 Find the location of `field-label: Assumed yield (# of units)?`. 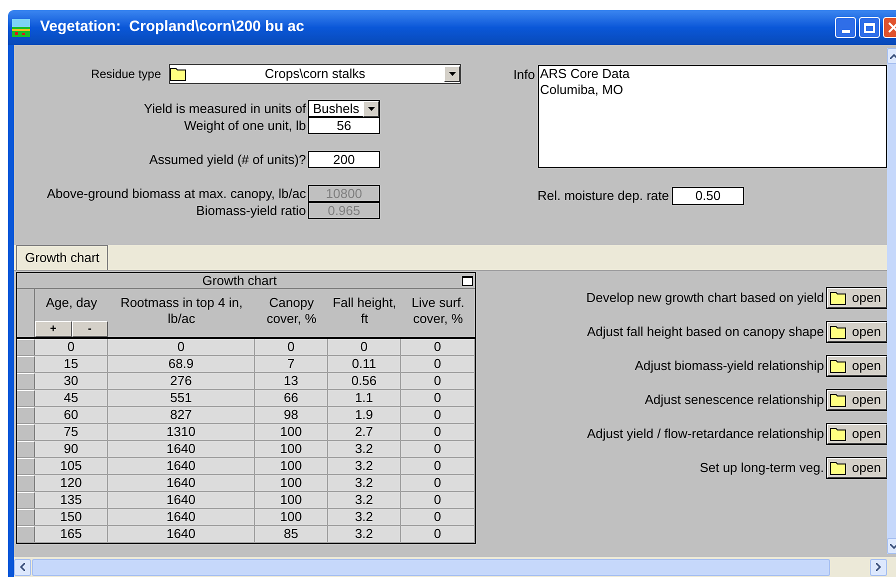

field-label: Assumed yield (# of units)? is located at coordinates (227, 159).